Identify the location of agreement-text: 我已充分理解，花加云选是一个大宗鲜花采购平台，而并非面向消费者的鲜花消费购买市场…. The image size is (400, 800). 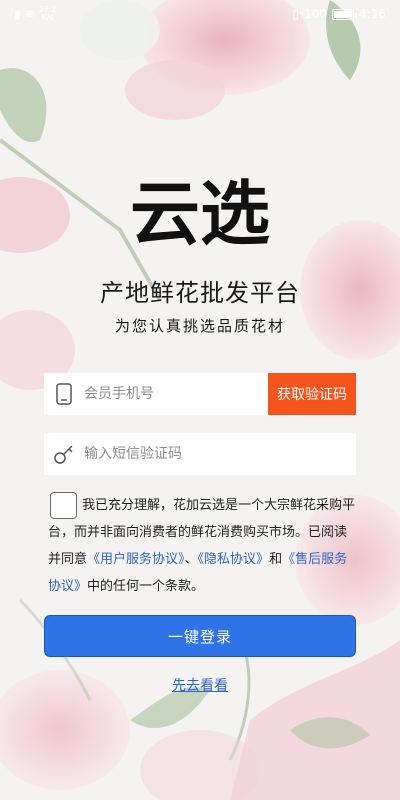
(202, 546).